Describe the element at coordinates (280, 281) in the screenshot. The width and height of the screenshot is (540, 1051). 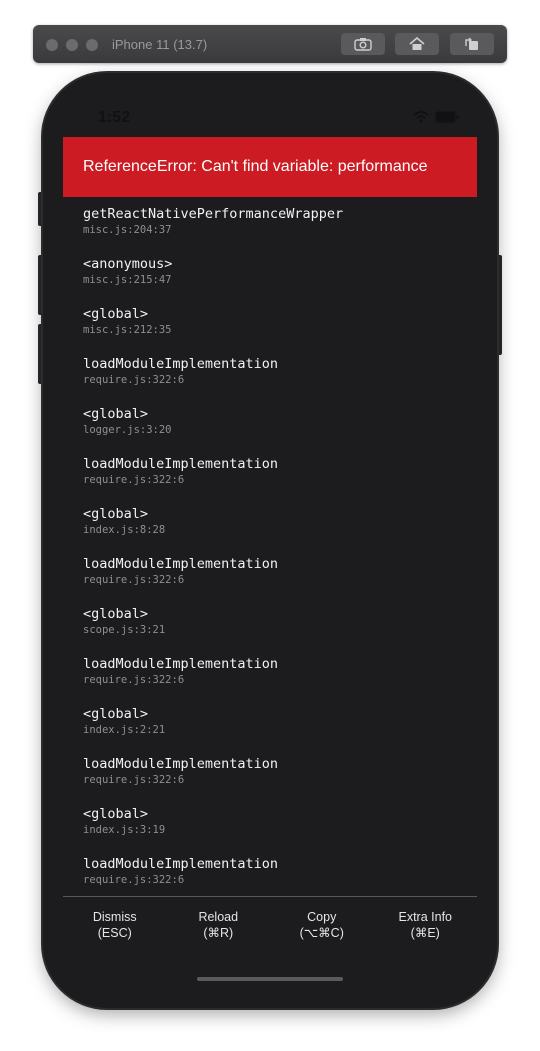
I see `stack-frame: <anonymous> misc.js:215:47` at that location.